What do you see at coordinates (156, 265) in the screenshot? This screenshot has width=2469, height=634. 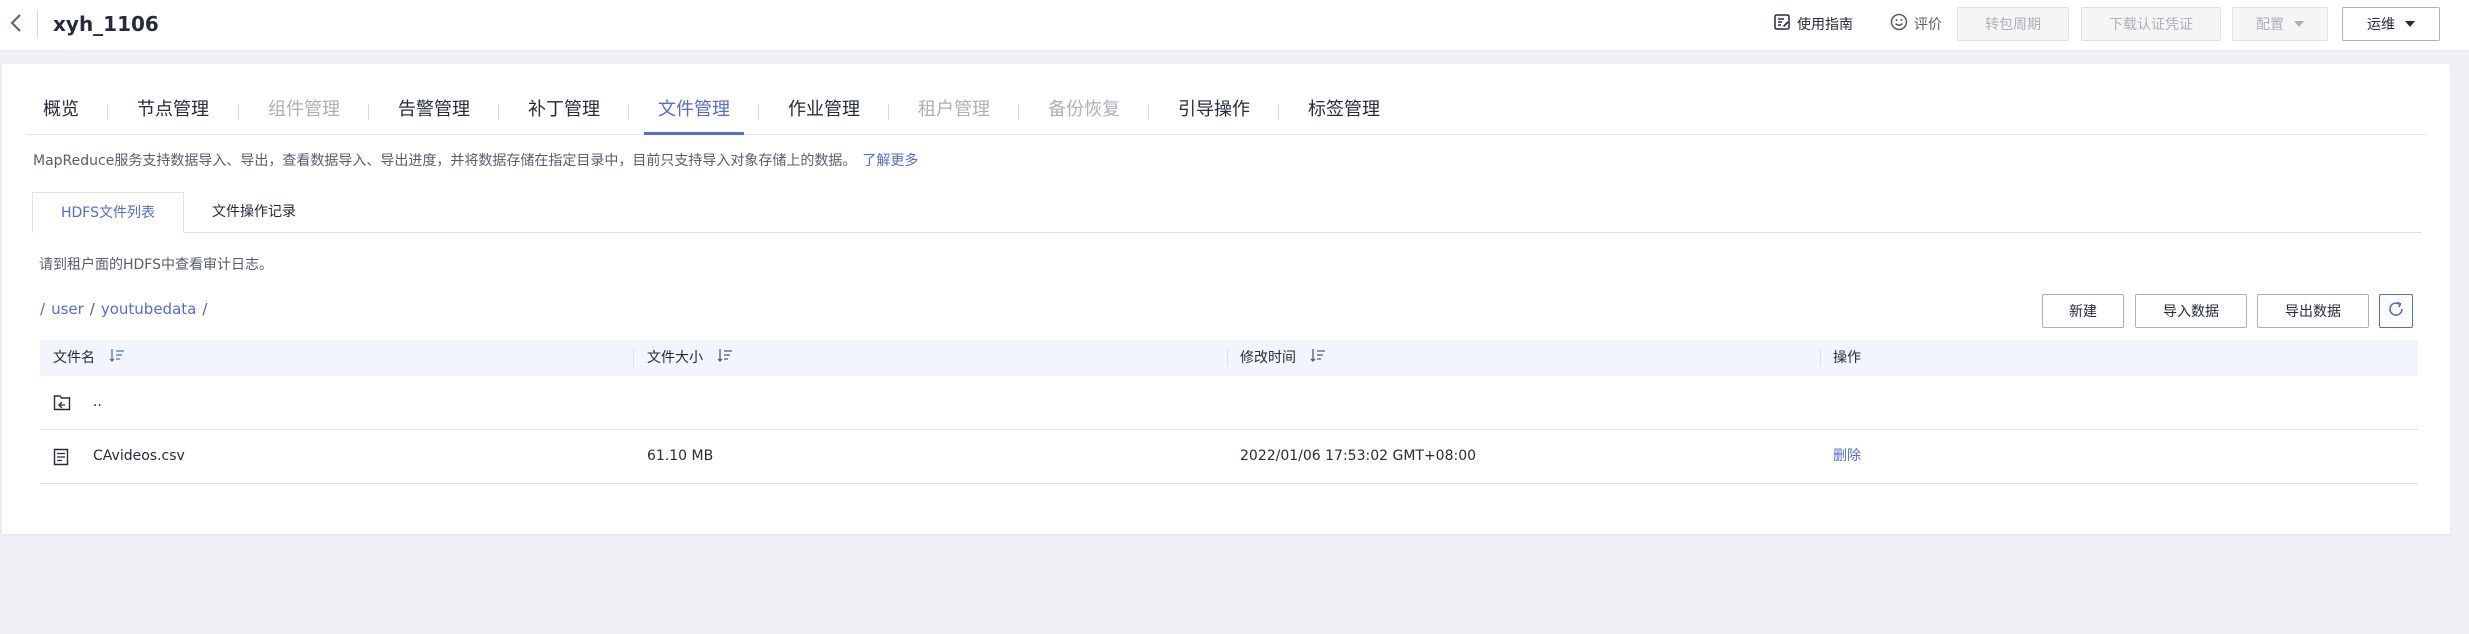 I see `audit-note: 请到租户面的HDFS中查看审计日志。` at bounding box center [156, 265].